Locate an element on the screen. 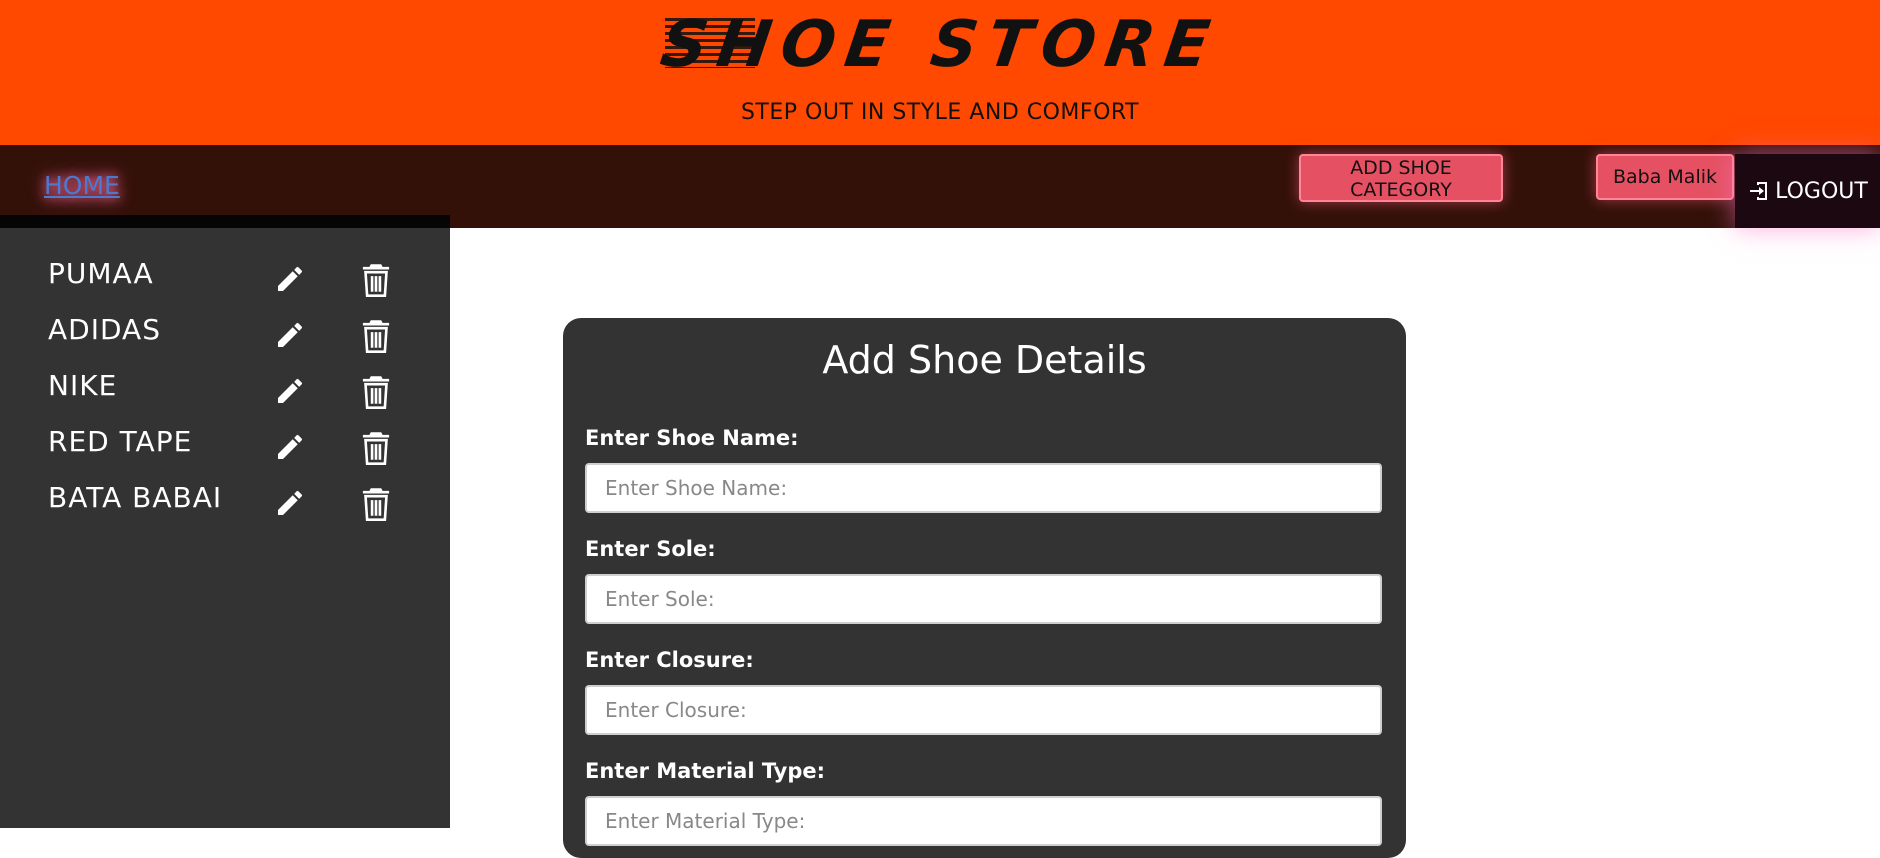 The image size is (1880, 858). category-label: BATA BABAI is located at coordinates (135, 497).